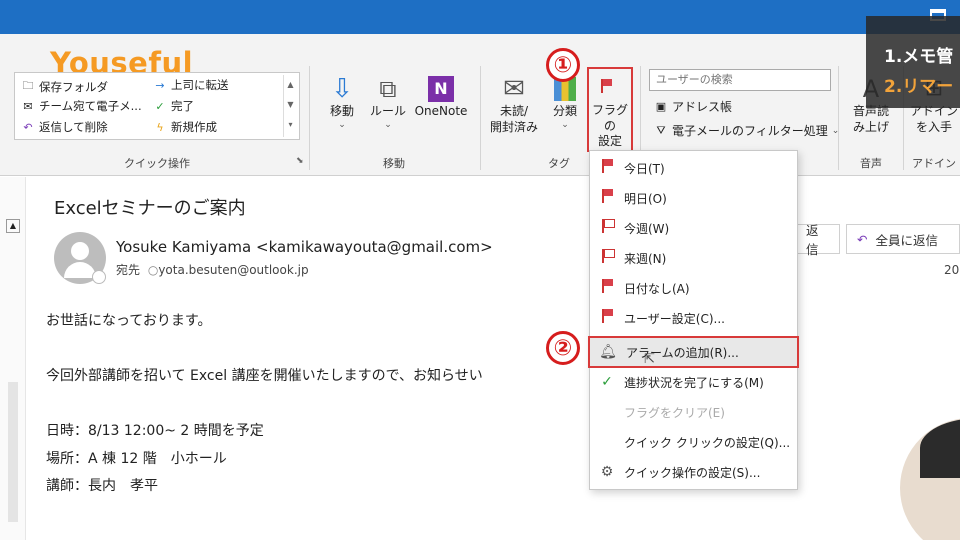 This screenshot has height=540, width=960. What do you see at coordinates (649, 359) in the screenshot?
I see `mouse-cursor-icon: ⇱` at bounding box center [649, 359].